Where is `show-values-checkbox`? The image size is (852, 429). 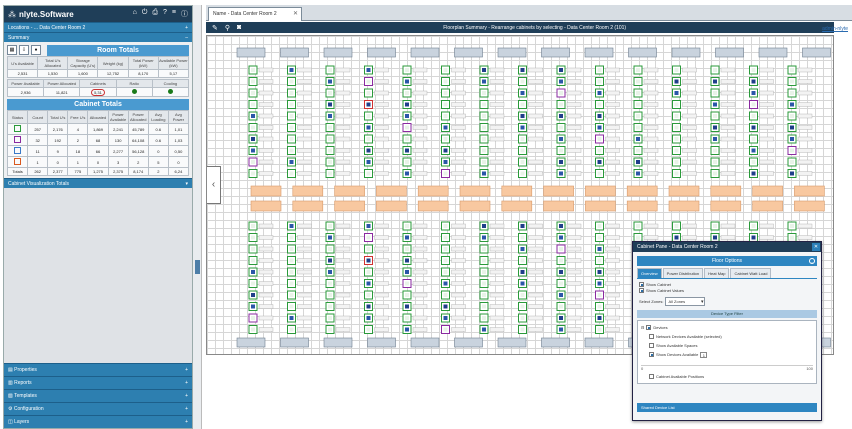 show-values-checkbox is located at coordinates (641, 290).